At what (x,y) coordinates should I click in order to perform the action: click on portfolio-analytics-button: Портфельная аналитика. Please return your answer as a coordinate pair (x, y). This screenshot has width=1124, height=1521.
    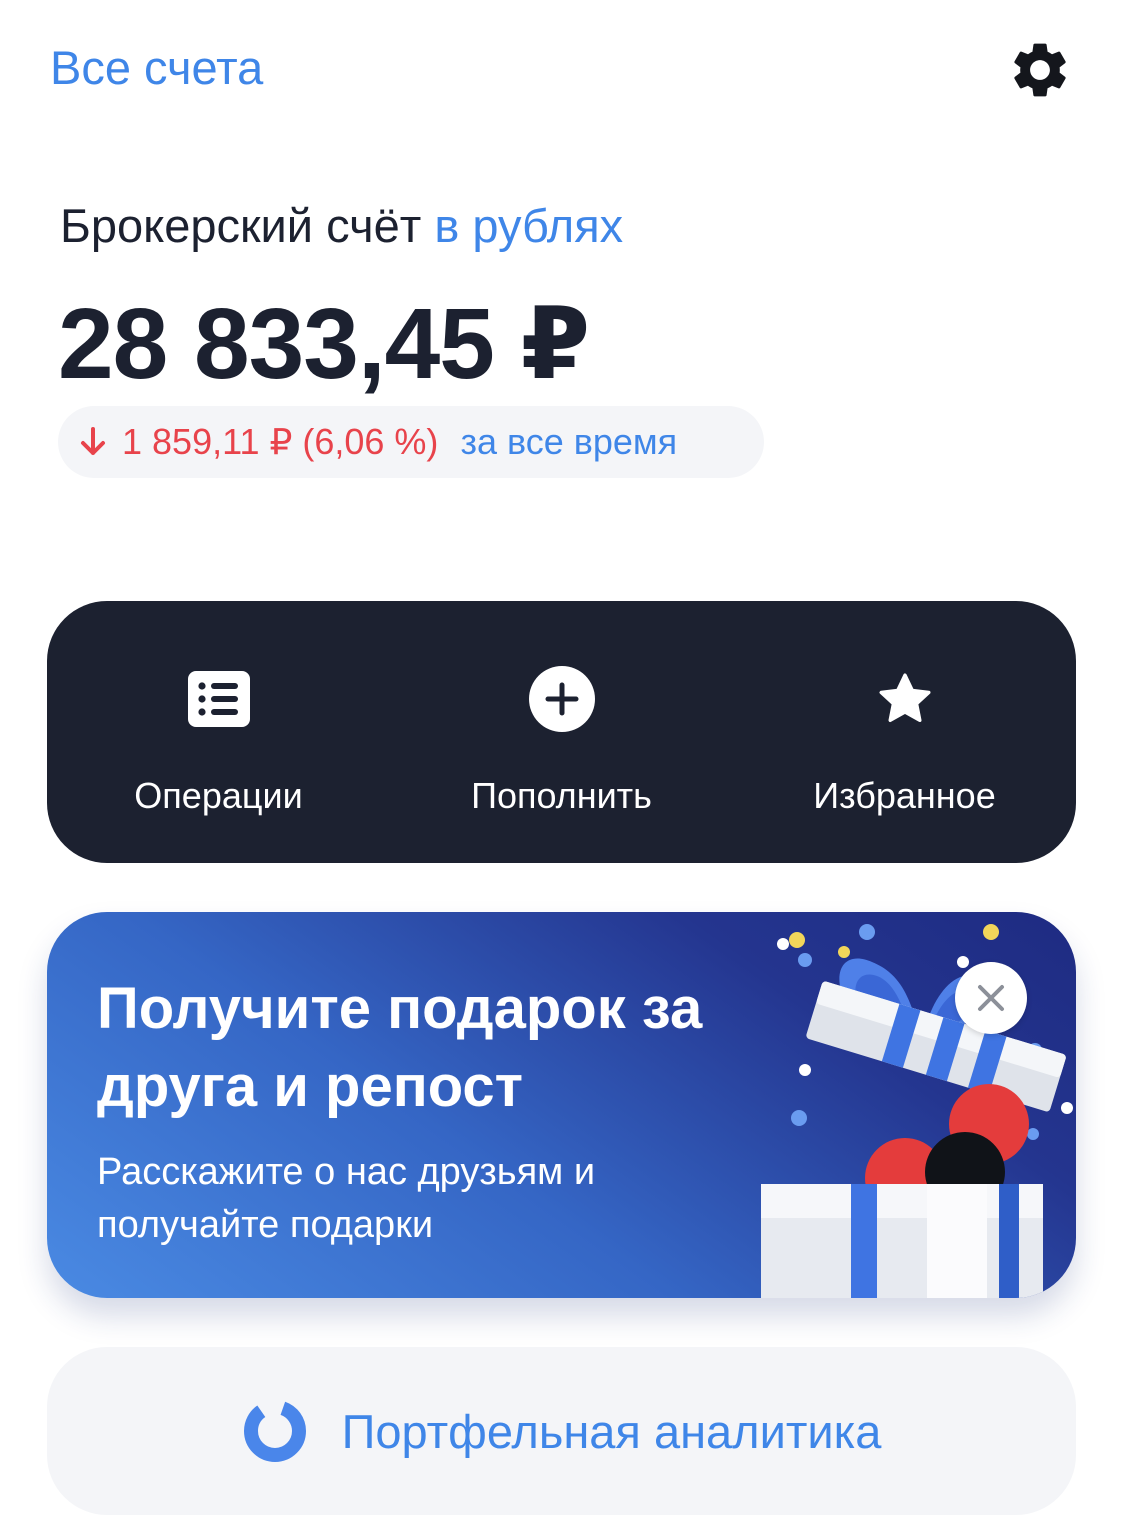
    Looking at the image, I should click on (561, 1431).